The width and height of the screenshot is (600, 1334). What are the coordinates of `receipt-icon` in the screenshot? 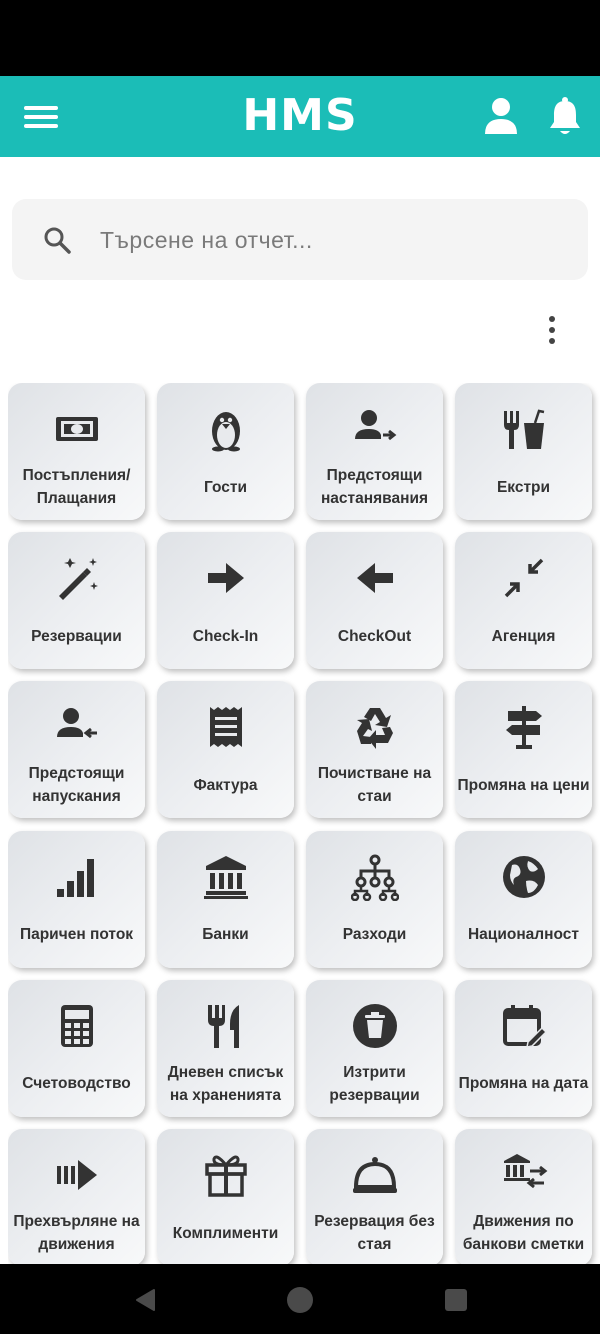 It's located at (225, 727).